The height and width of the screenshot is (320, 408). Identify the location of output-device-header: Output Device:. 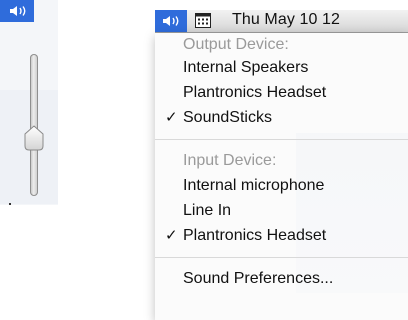
(236, 44).